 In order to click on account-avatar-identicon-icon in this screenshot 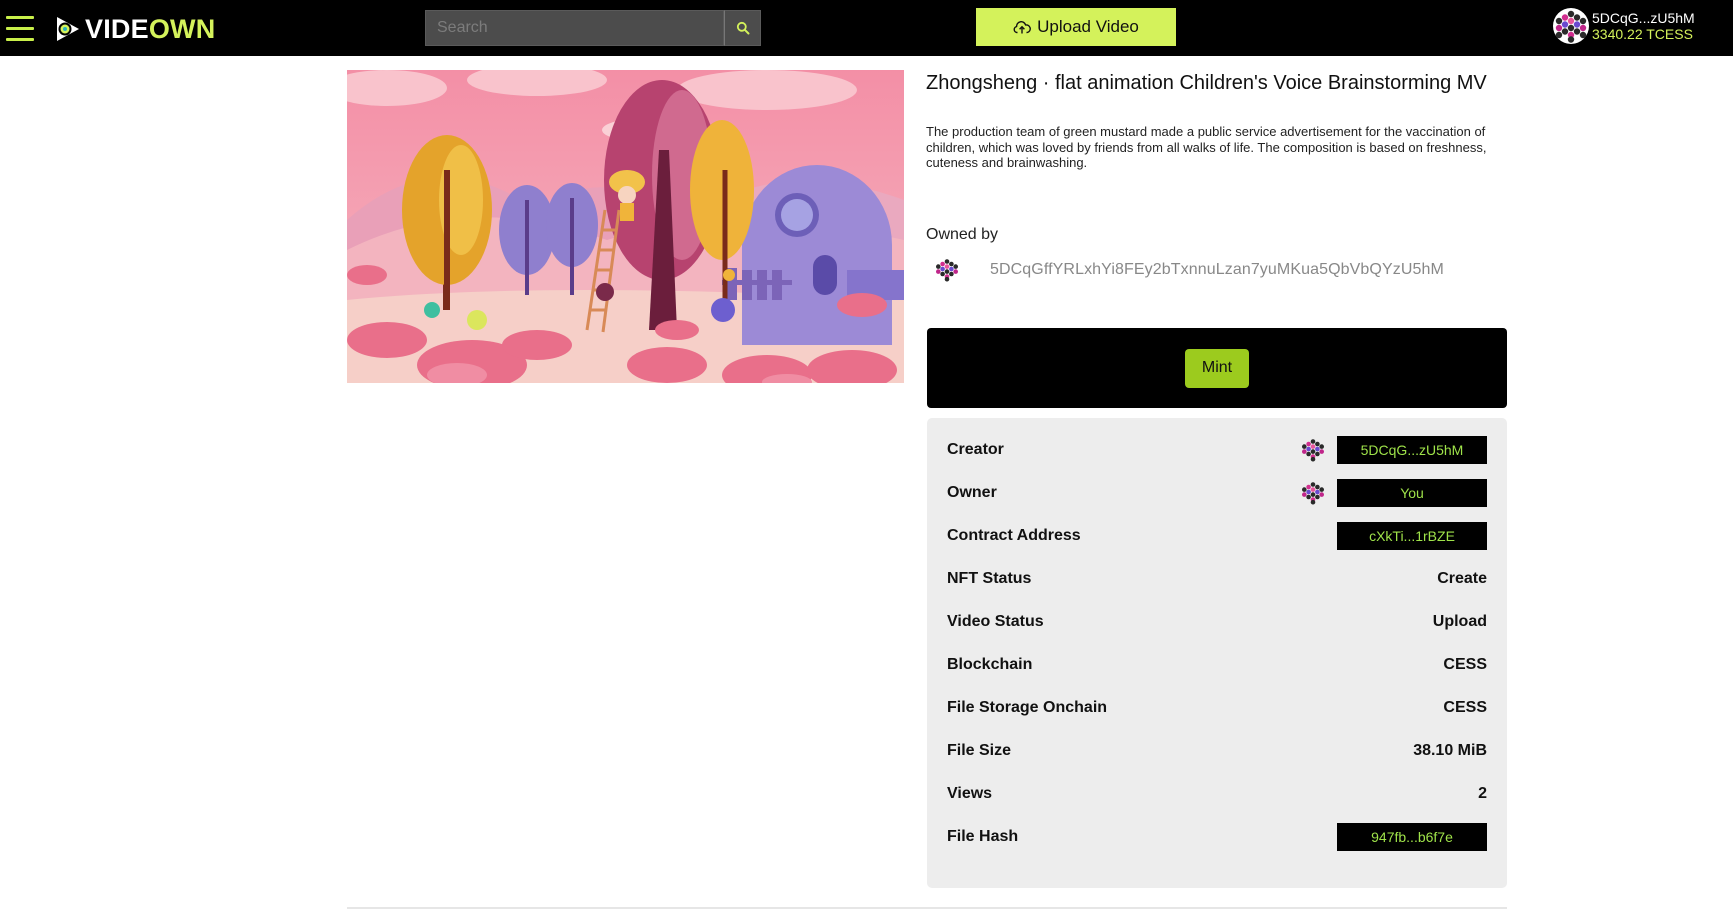, I will do `click(1571, 26)`.